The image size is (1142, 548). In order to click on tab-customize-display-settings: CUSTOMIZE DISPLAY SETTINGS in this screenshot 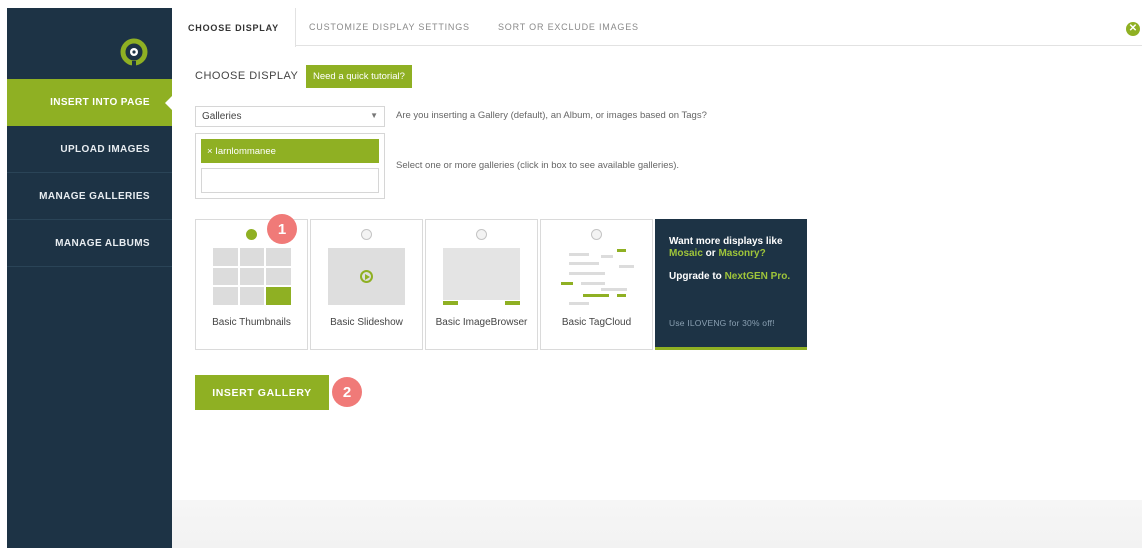, I will do `click(389, 27)`.